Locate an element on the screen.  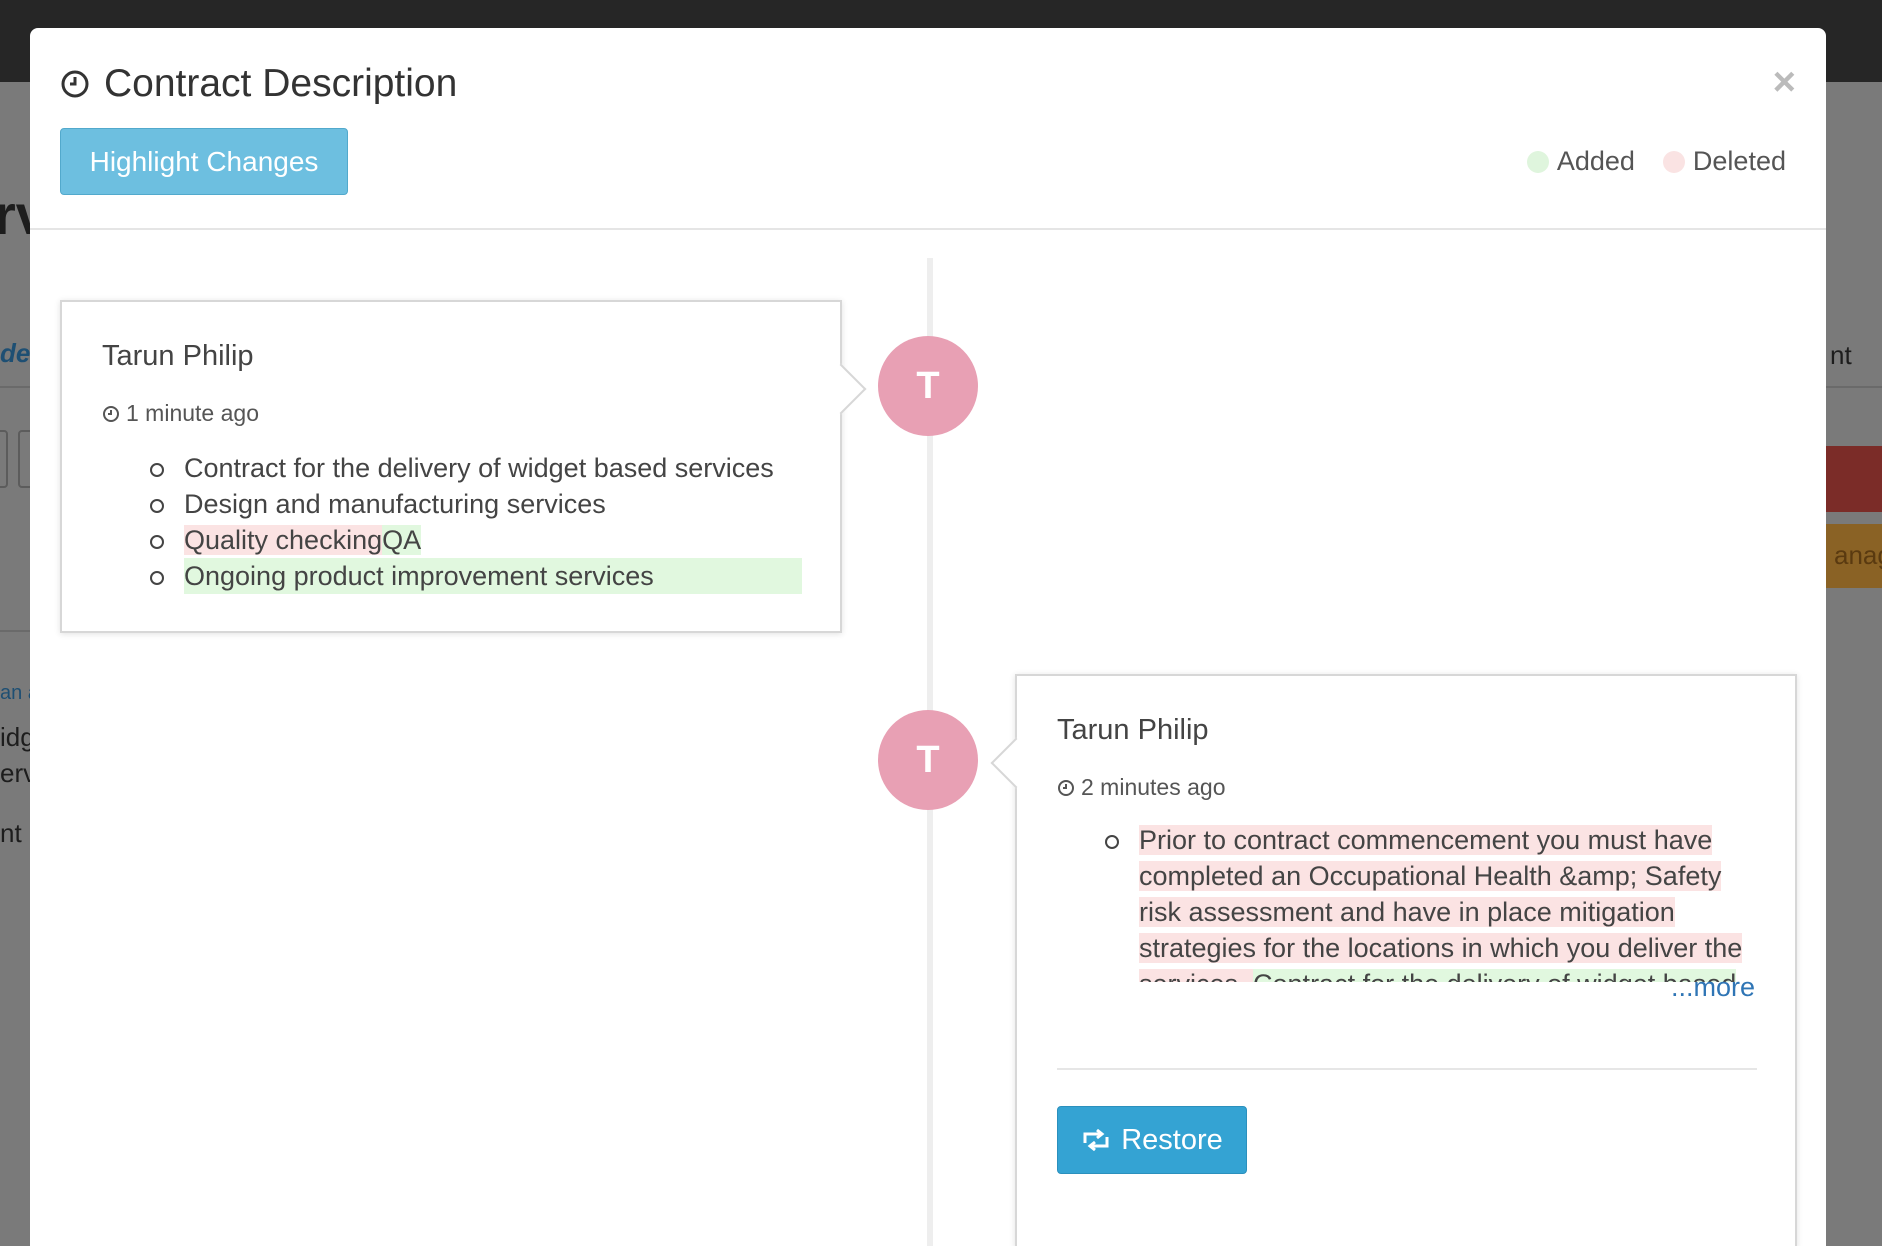
revision-timestamp: 1 minute ago is located at coordinates (180, 413).